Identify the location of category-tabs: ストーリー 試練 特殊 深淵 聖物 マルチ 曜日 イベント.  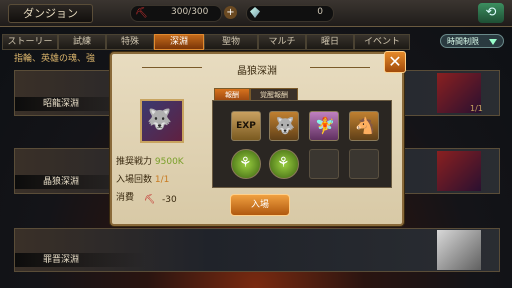
(256, 42).